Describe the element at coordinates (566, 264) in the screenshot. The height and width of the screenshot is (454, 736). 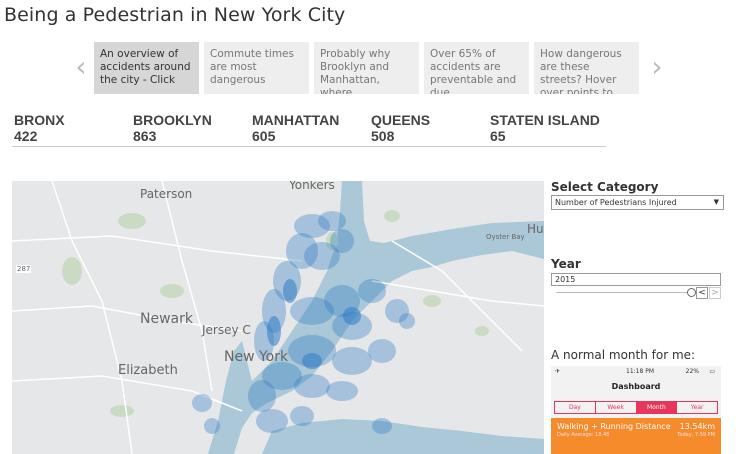
I see `year-heading: Year` at that location.